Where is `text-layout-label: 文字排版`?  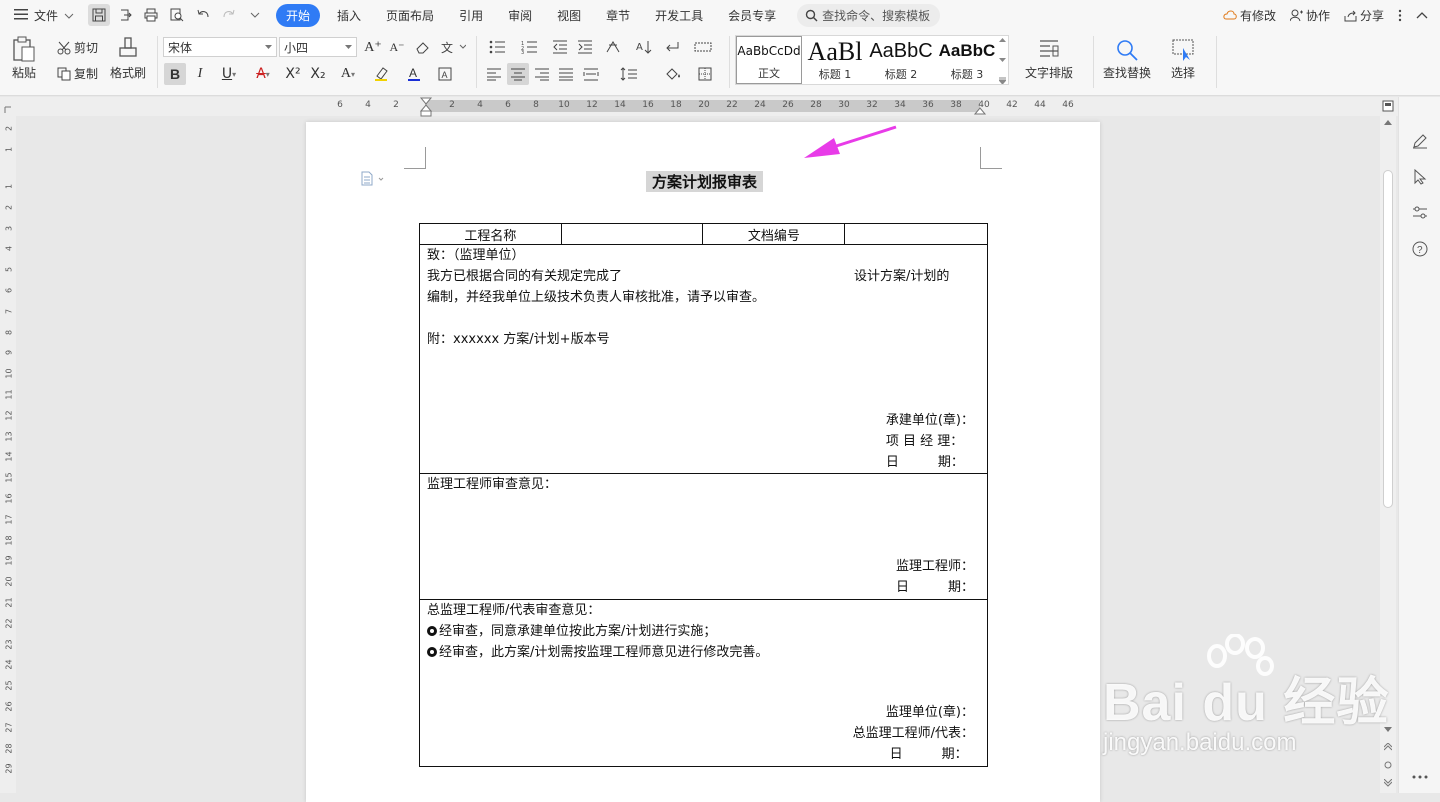
text-layout-label: 文字排版 is located at coordinates (1049, 73).